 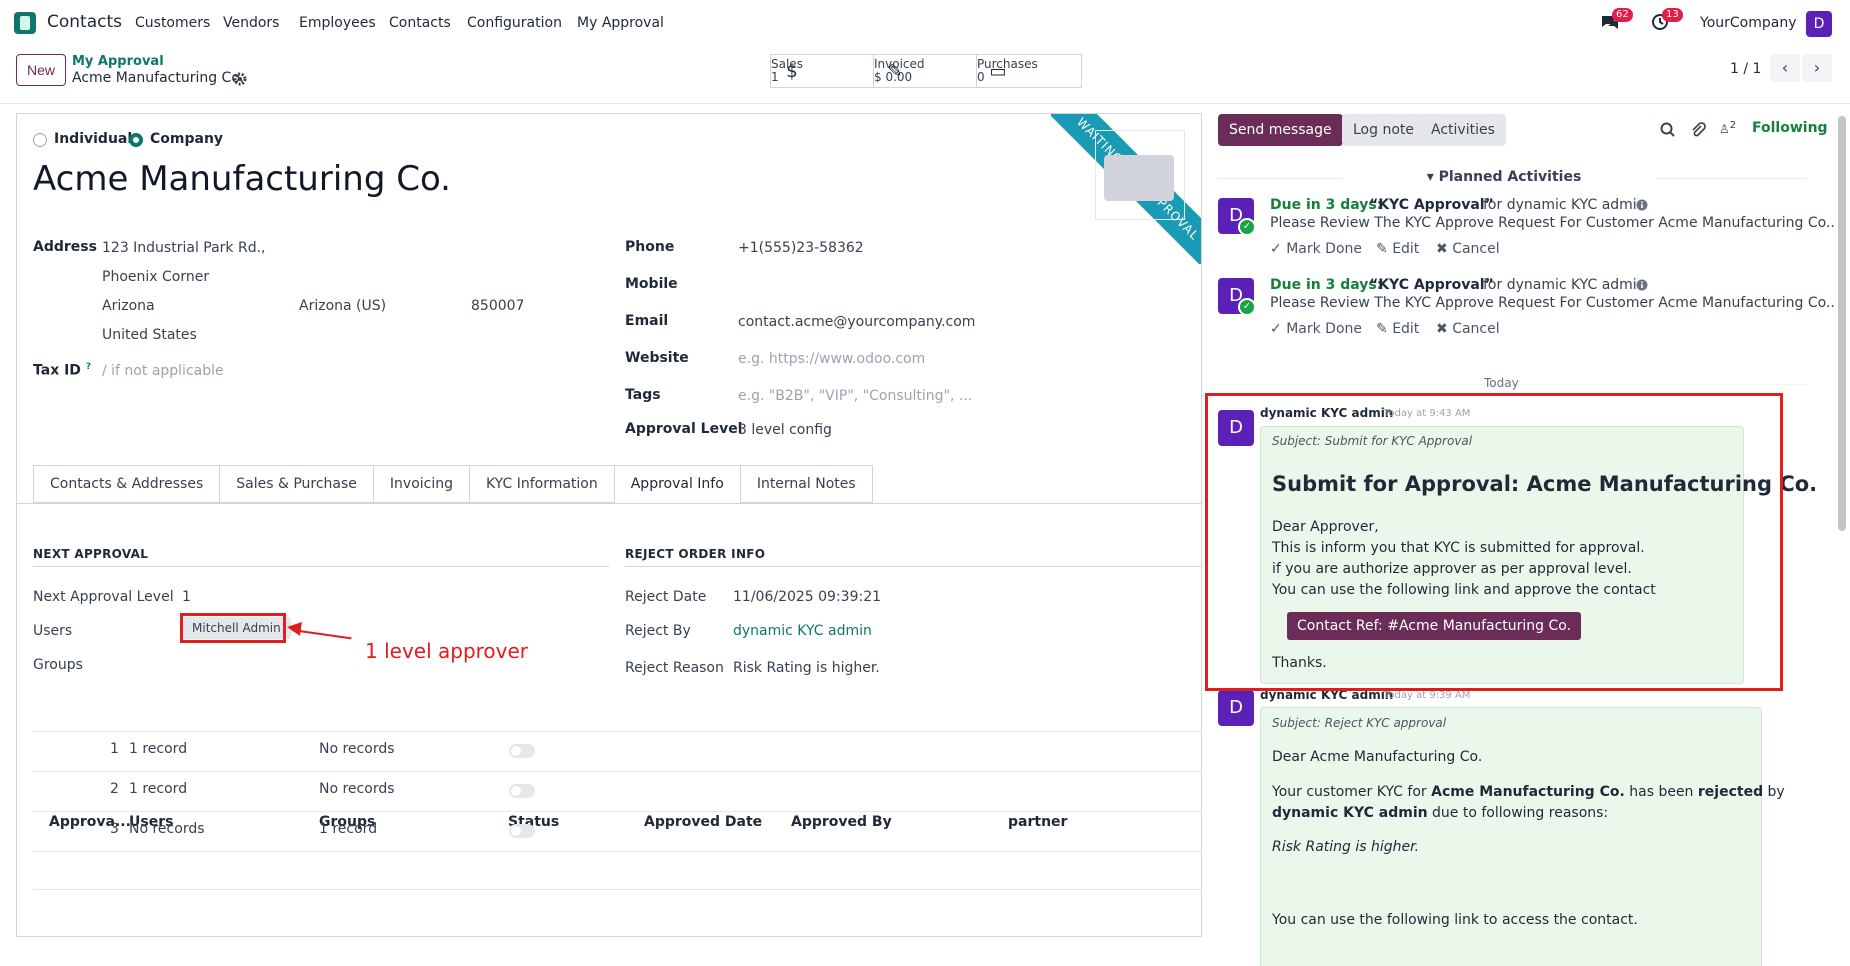 I want to click on reject-by-link: dynamic KYC admin, so click(x=802, y=631).